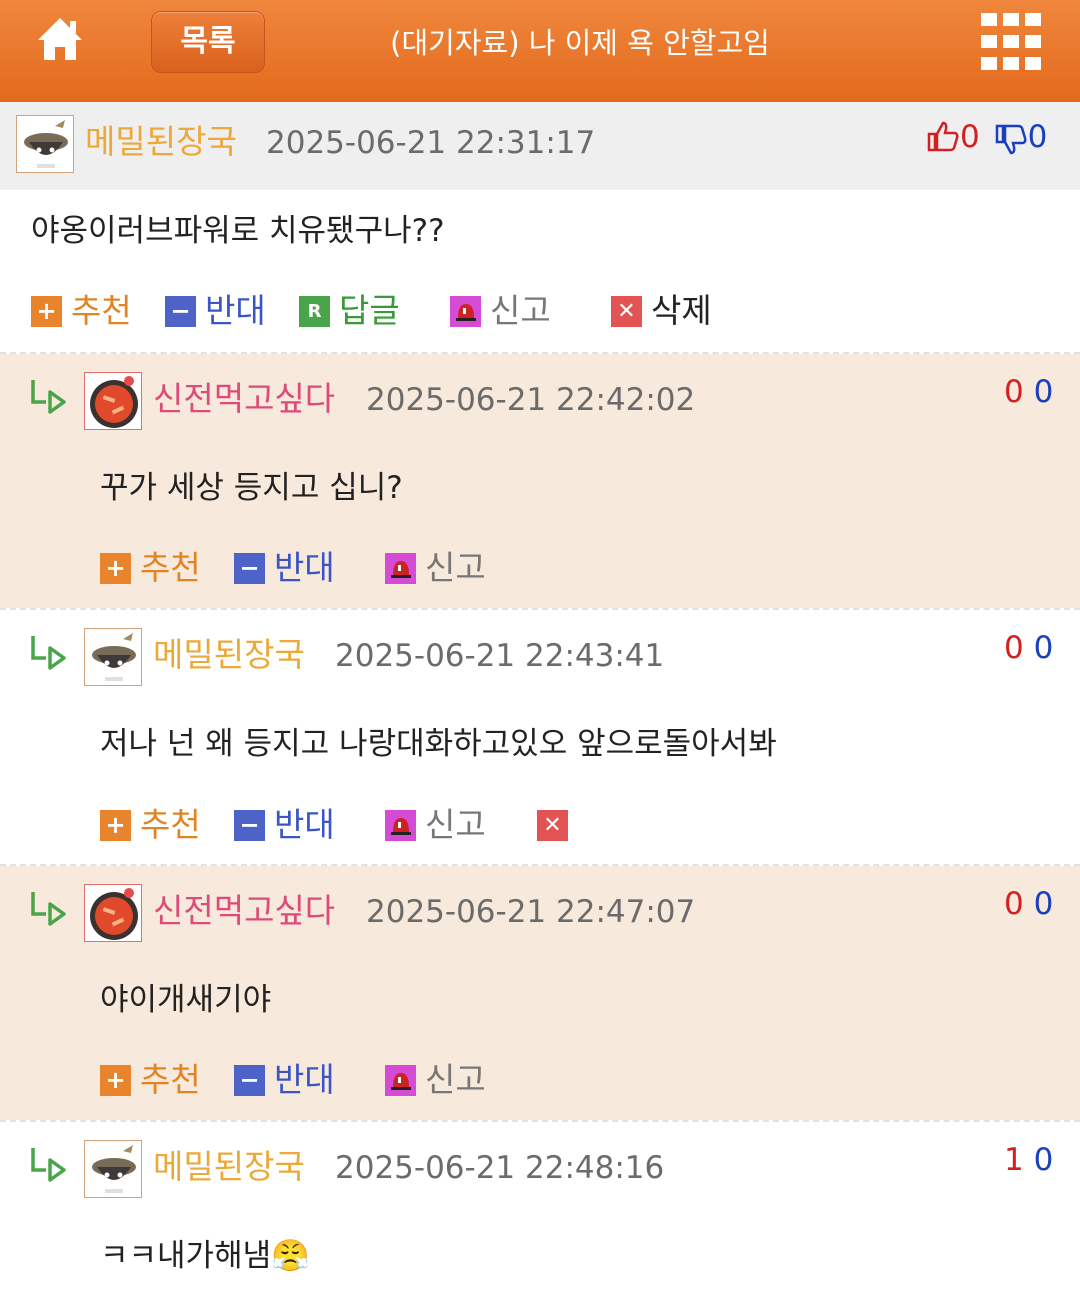 This screenshot has width=1080, height=1298. What do you see at coordinates (531, 912) in the screenshot?
I see `comment-date: 2025-06-21 22:47:07` at bounding box center [531, 912].